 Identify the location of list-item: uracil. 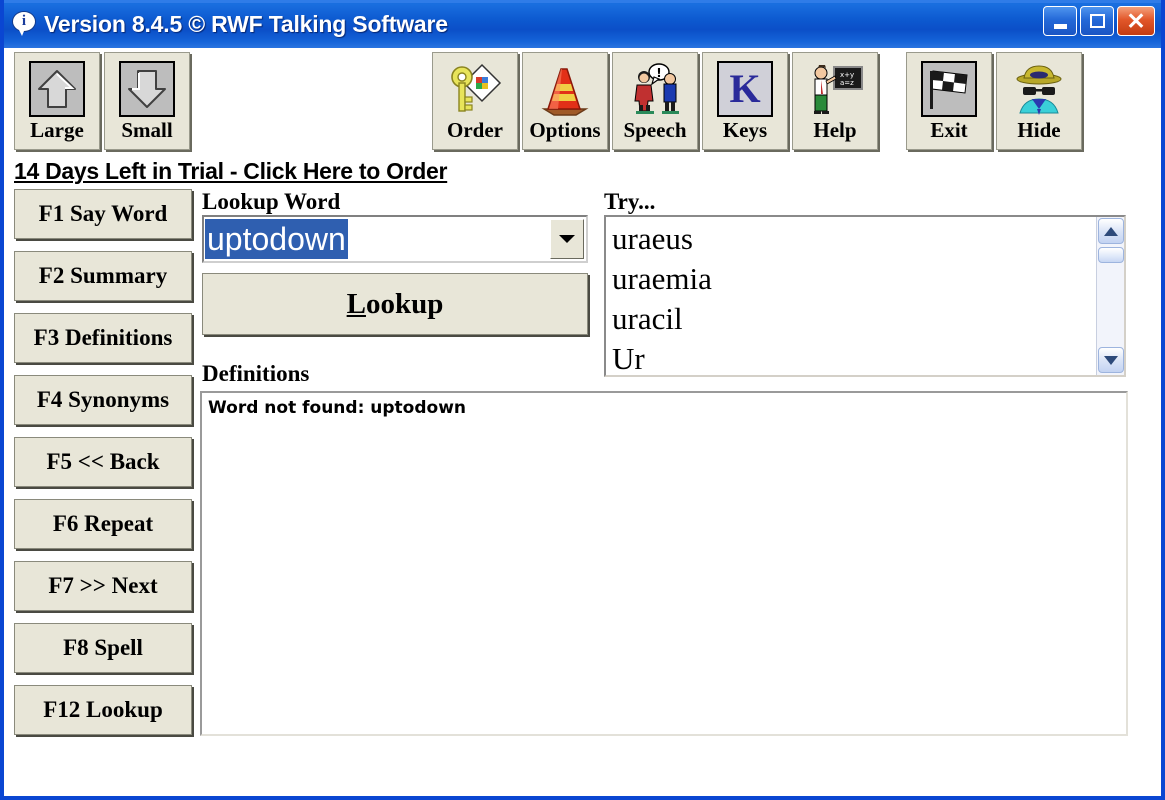
(868, 319).